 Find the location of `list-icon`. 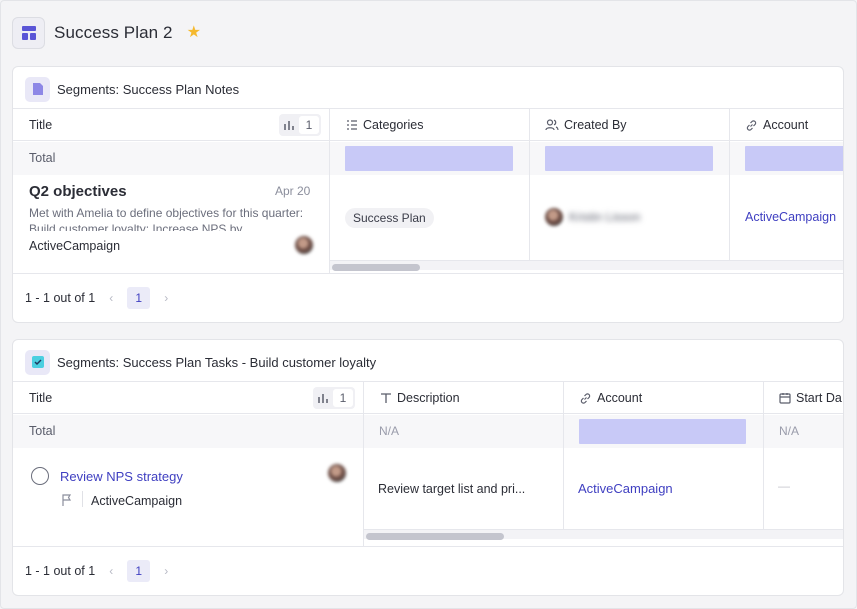

list-icon is located at coordinates (352, 125).